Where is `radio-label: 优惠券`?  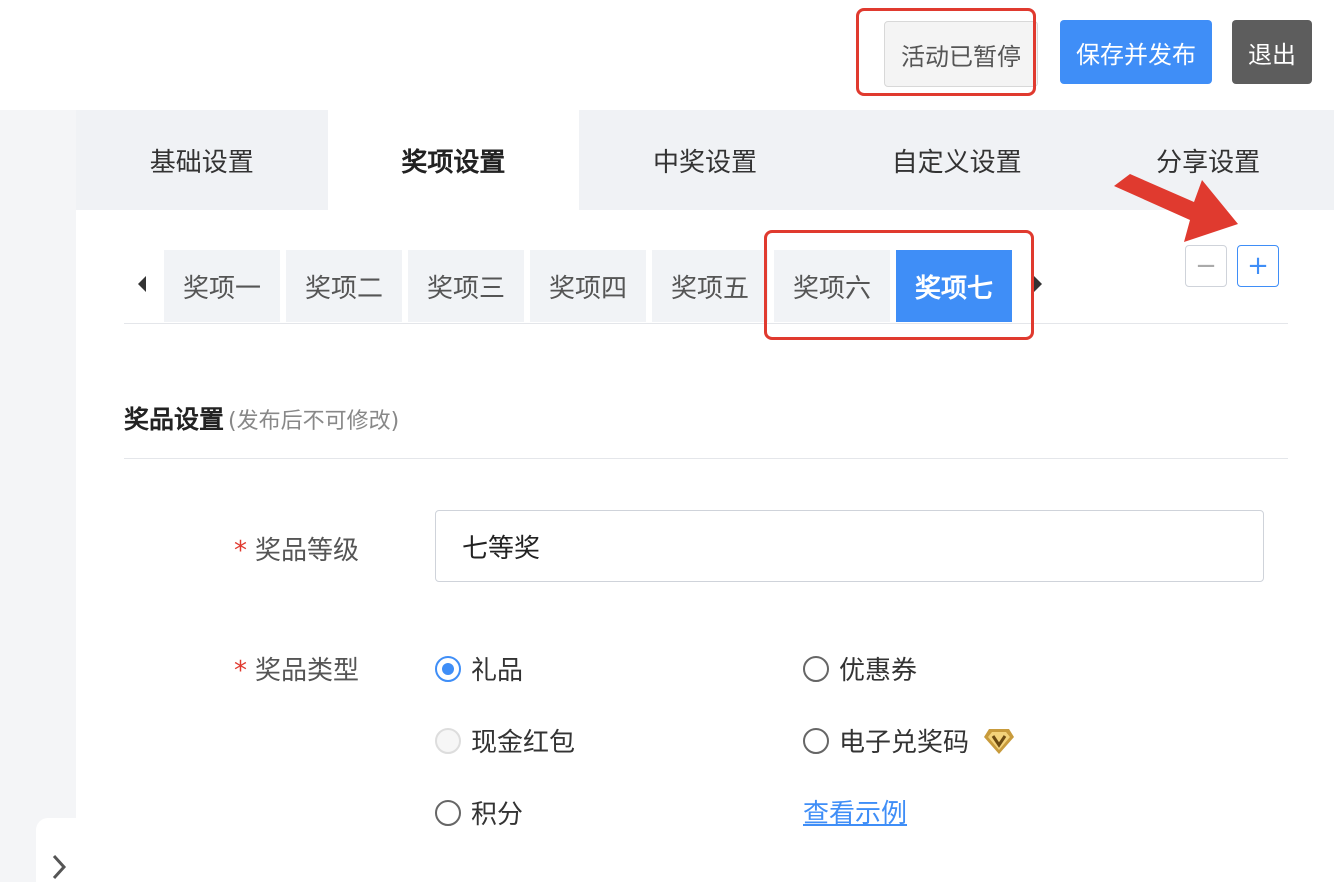
radio-label: 优惠券 is located at coordinates (878, 671).